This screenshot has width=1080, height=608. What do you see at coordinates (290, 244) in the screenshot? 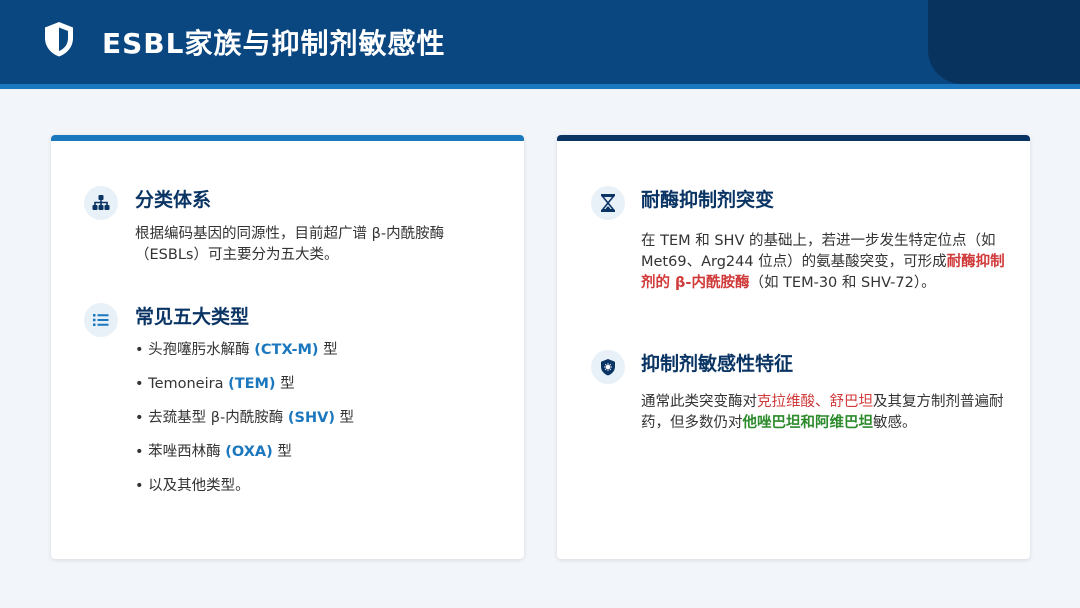
I see `classification-text: 根据编码基因的同源性，目前超广谱 β-内酰胺酶（ESBLs）可主要分为五大类。` at bounding box center [290, 244].